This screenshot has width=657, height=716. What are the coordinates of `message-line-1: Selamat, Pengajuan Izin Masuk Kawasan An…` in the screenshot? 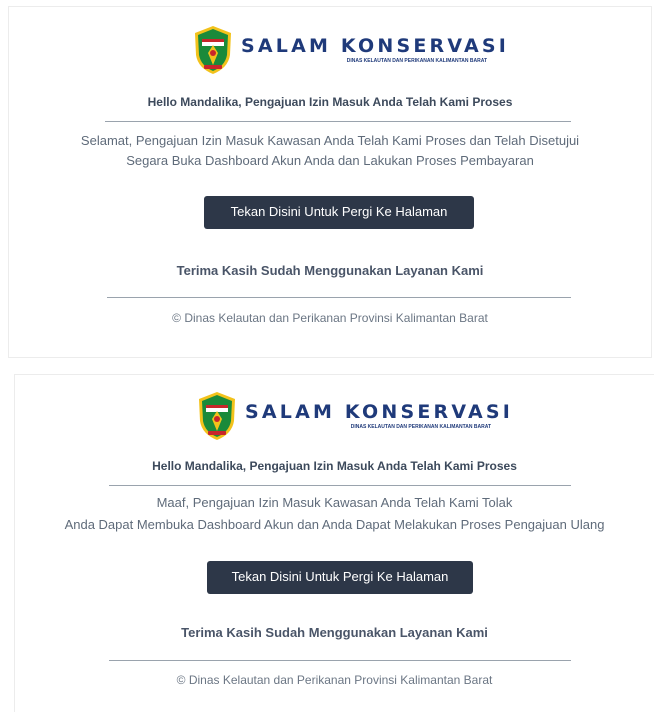 It's located at (330, 140).